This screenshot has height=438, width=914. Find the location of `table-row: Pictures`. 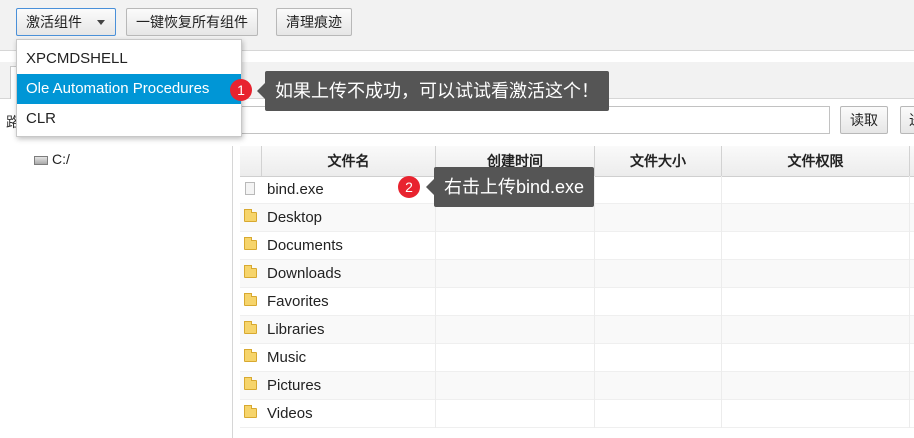

table-row: Pictures is located at coordinates (577, 386).